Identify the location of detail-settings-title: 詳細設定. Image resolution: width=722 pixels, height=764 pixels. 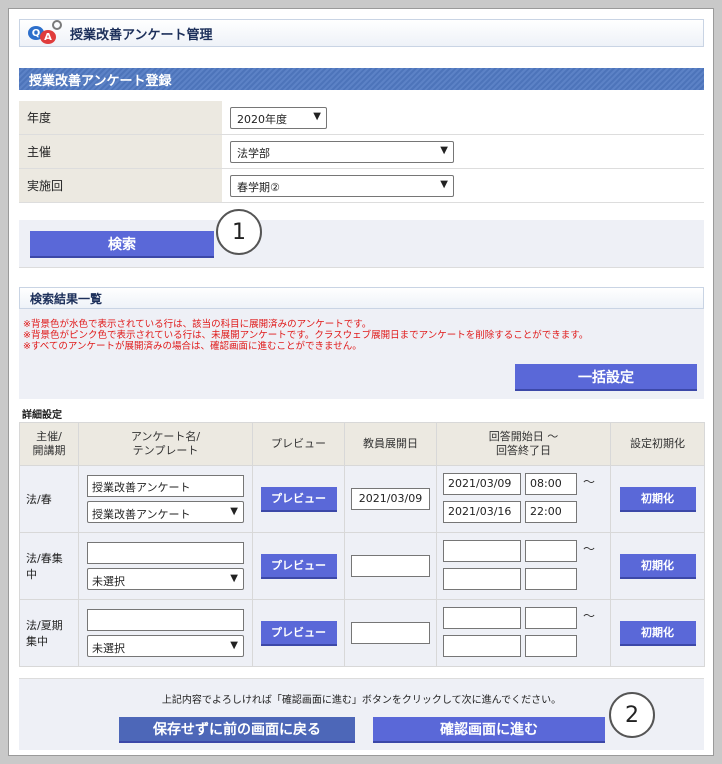
(42, 415).